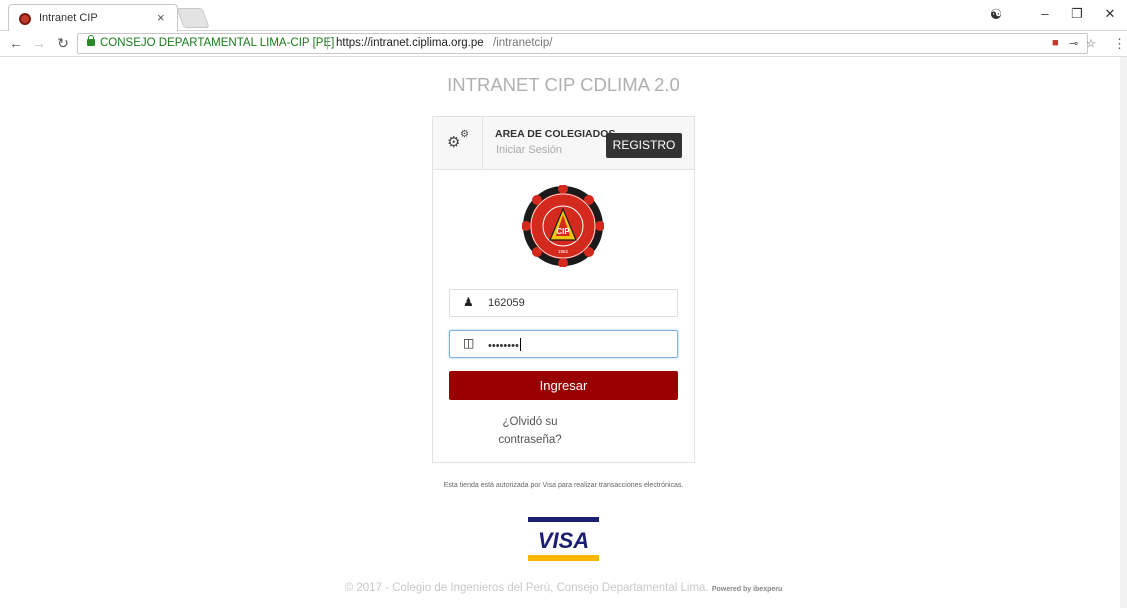 The width and height of the screenshot is (1127, 608). I want to click on blocked-popup-icon: ■, so click(1055, 43).